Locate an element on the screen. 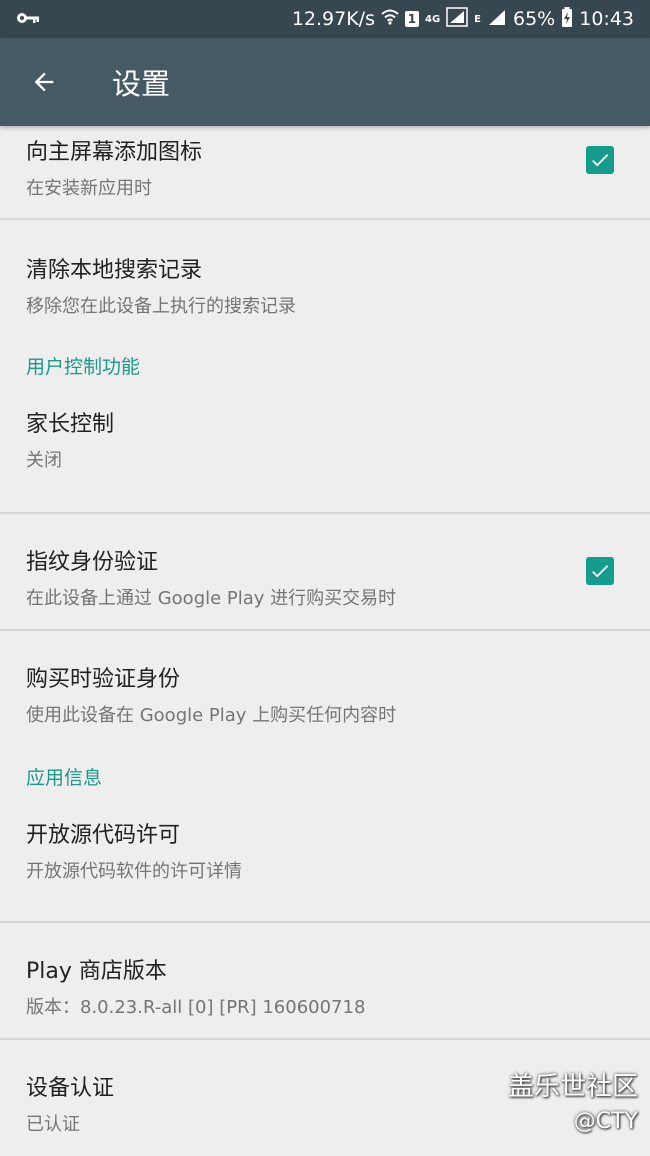  setting-subtitle: 在安装新应用时 is located at coordinates (89, 188).